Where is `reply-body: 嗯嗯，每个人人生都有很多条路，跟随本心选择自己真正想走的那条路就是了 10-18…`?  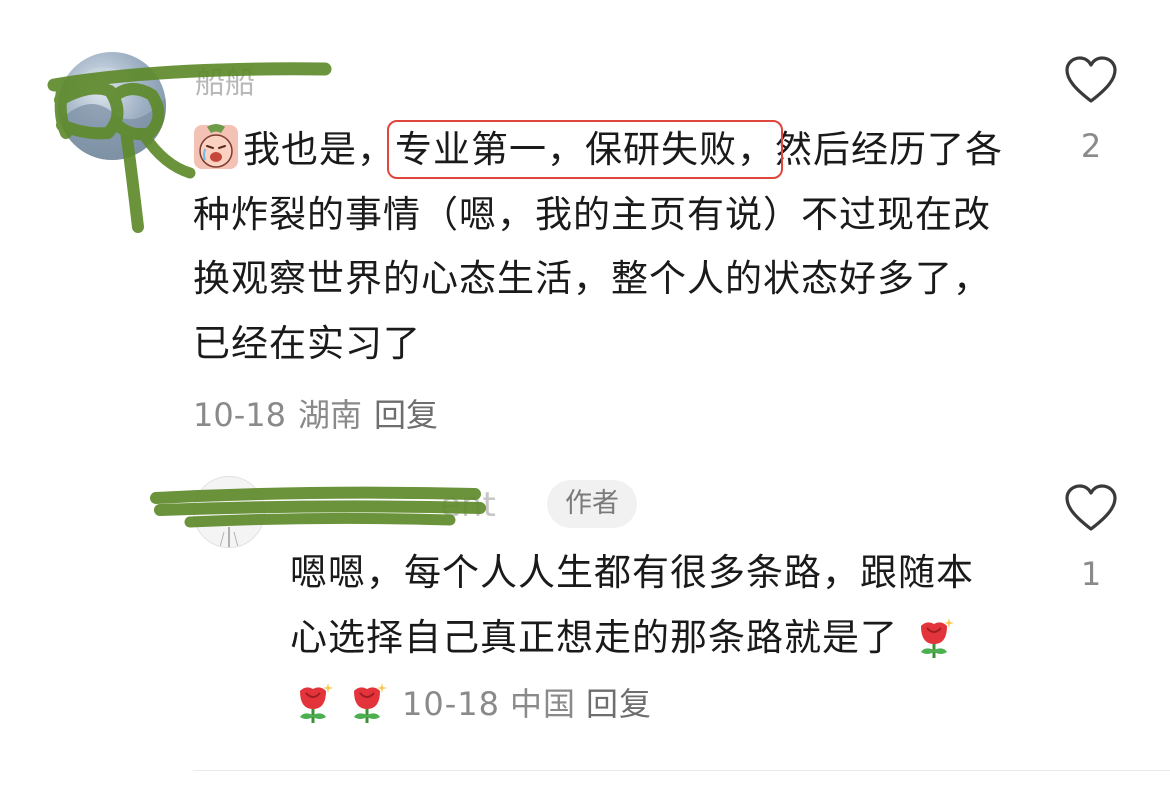
reply-body: 嗯嗯，每个人人生都有很多条路，跟随本心选择自己真正想走的那条路就是了 10-18… is located at coordinates (640, 638).